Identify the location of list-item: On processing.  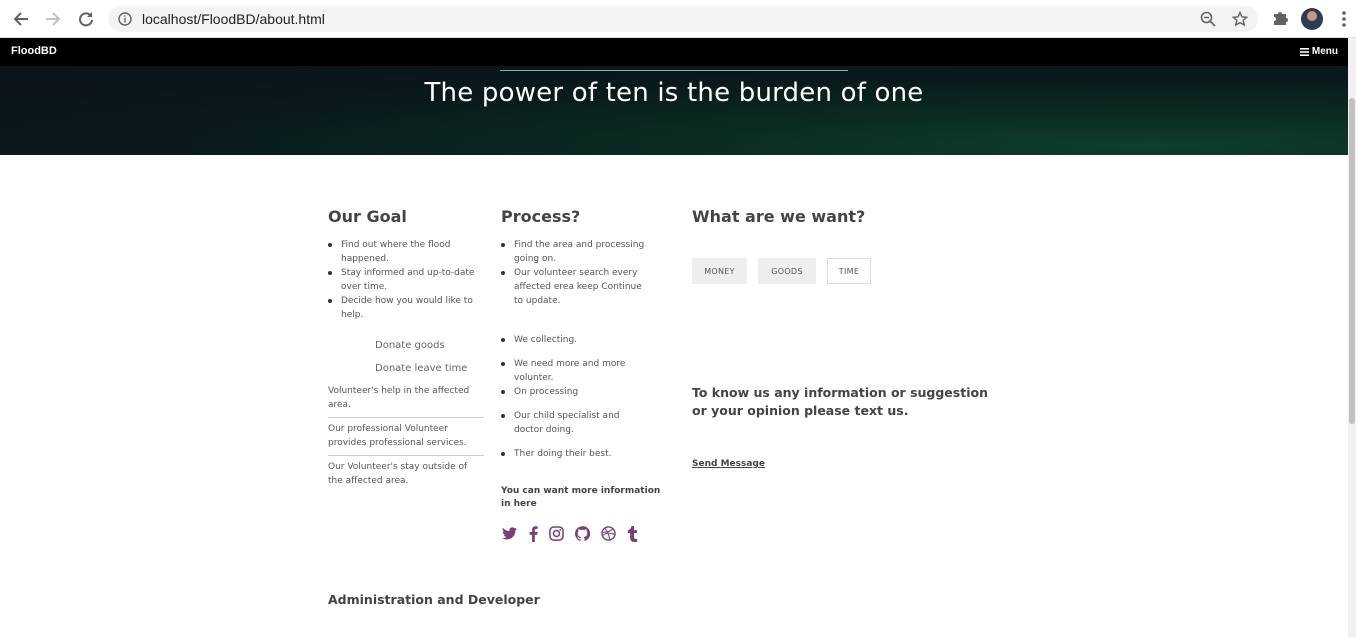
(576, 392).